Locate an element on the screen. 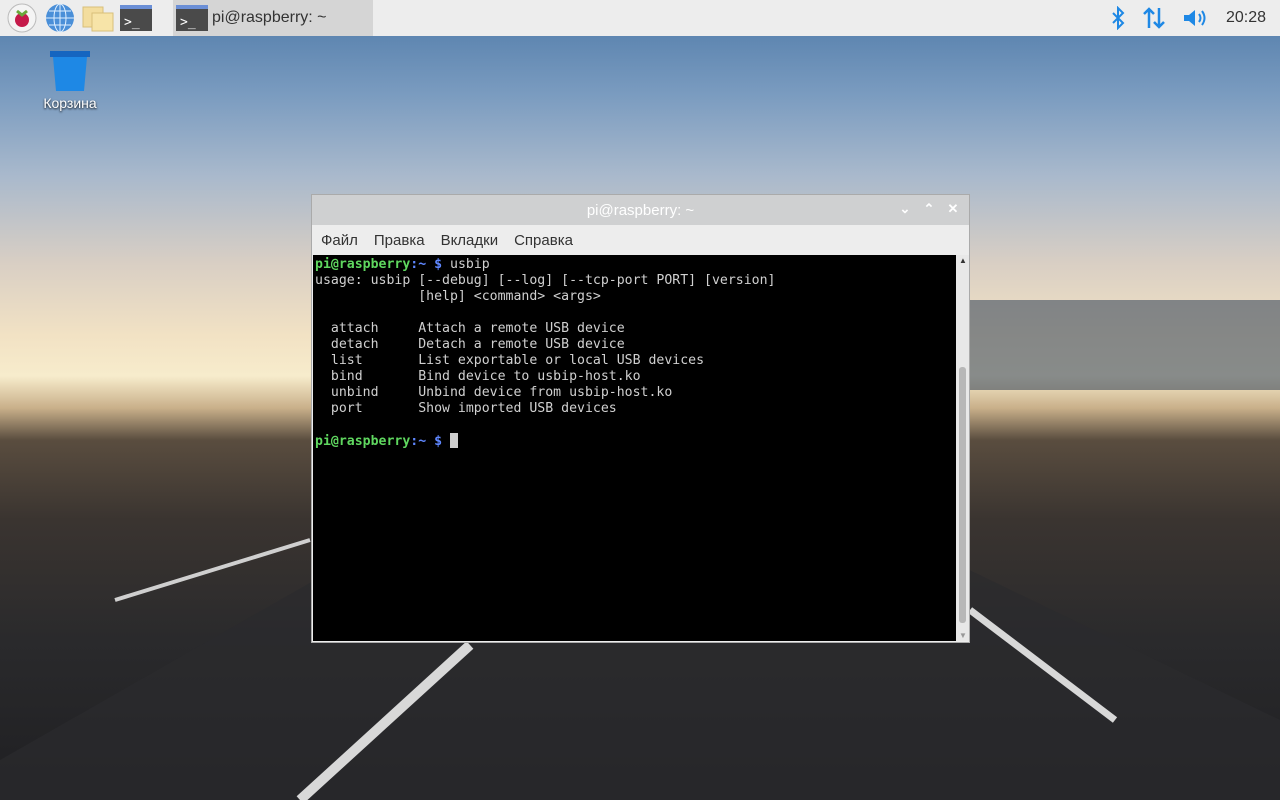  output-line: attach Attach a remote USB device is located at coordinates (470, 328).